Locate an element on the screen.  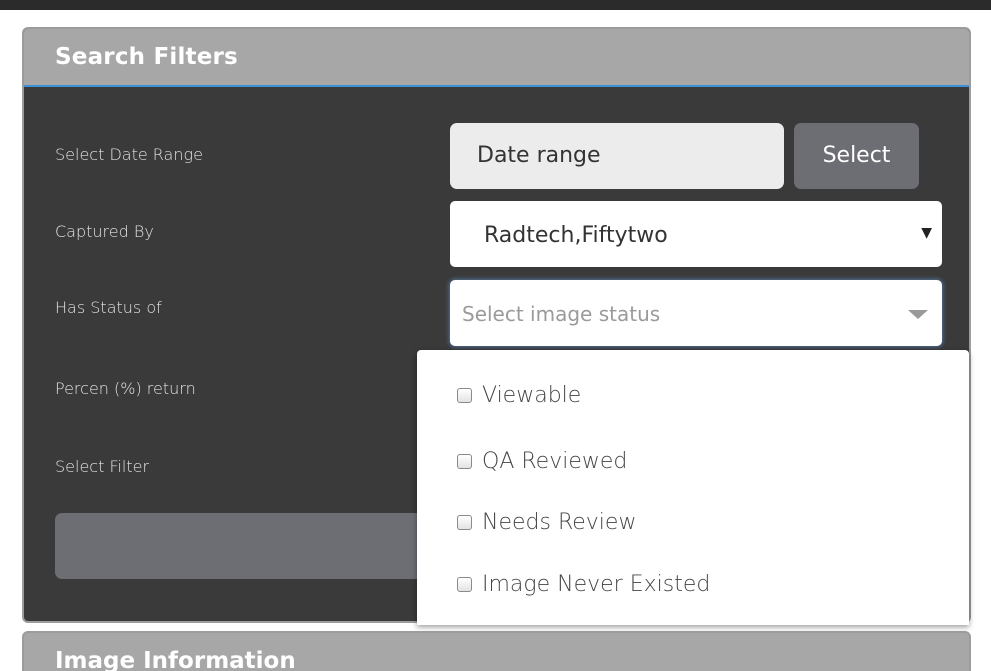
status-placeholder: Select image status is located at coordinates (561, 314).